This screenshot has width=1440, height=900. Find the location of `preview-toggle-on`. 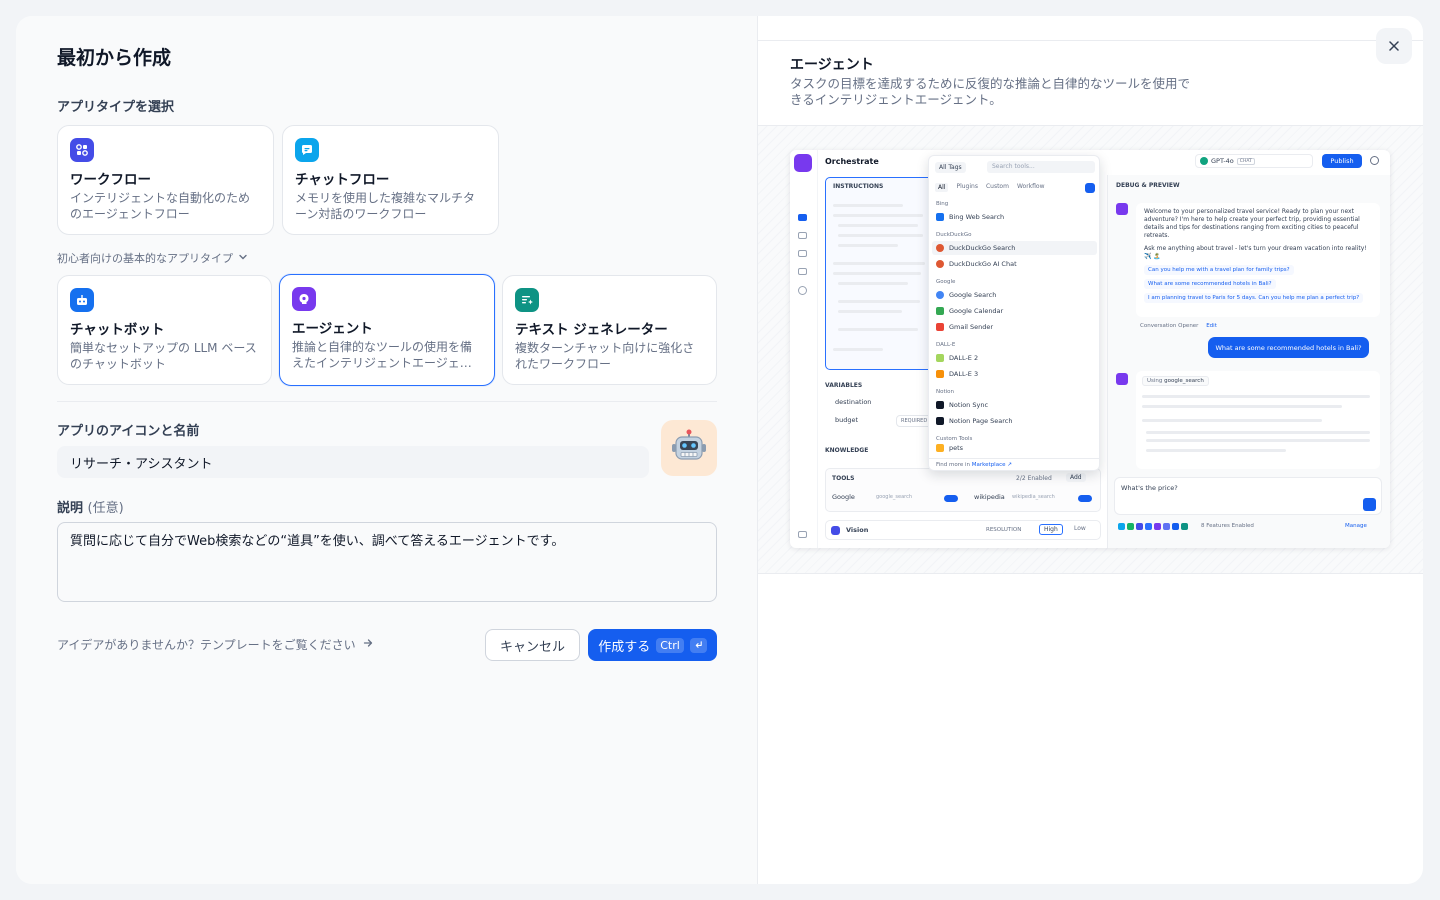

preview-toggle-on is located at coordinates (1085, 498).